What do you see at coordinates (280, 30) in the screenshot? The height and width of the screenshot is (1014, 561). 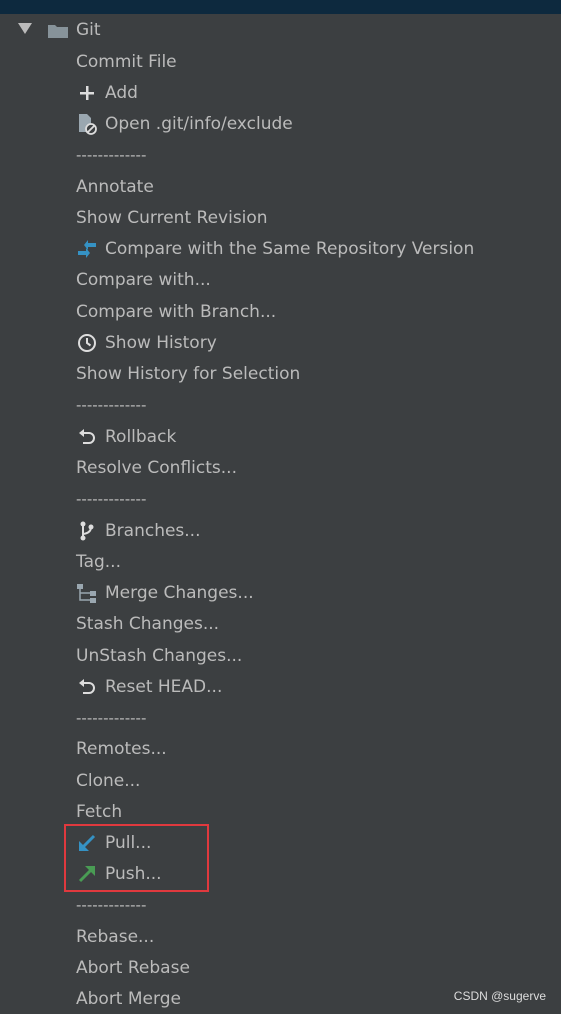 I see `git-tree-node: Git` at bounding box center [280, 30].